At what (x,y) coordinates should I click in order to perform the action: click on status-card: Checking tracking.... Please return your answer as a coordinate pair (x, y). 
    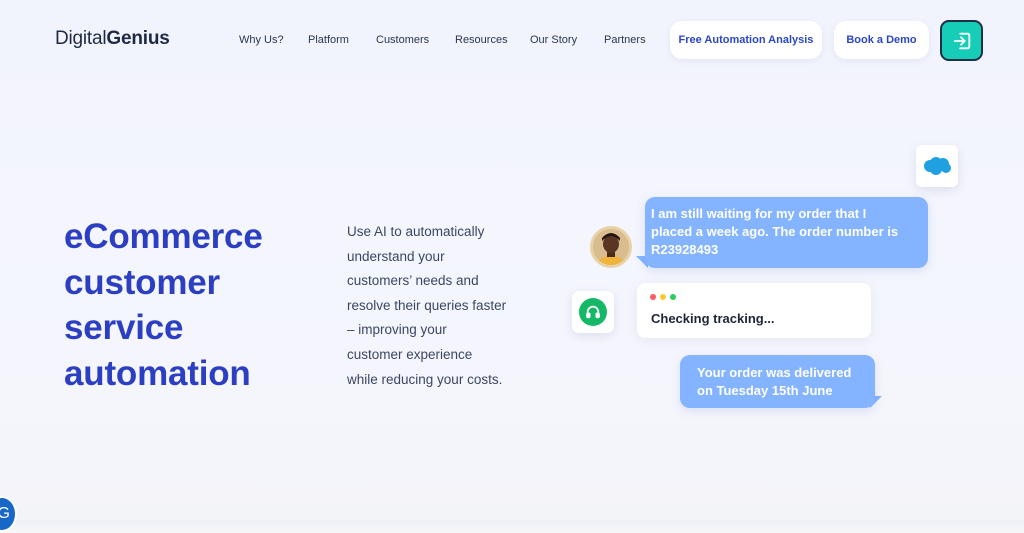
    Looking at the image, I should click on (754, 310).